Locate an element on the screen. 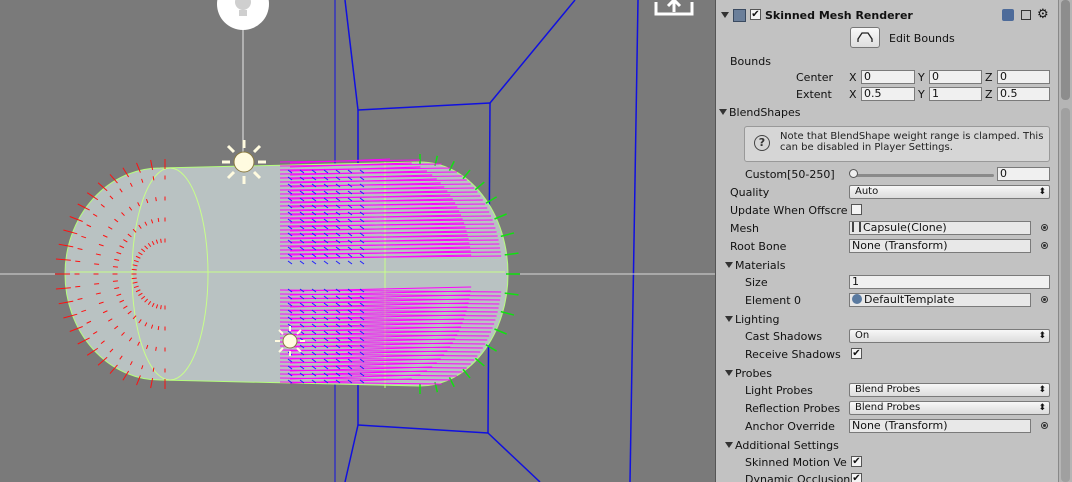 The height and width of the screenshot is (482, 1072). dynamic-occlusion-checkbox: ✔ is located at coordinates (856, 477).